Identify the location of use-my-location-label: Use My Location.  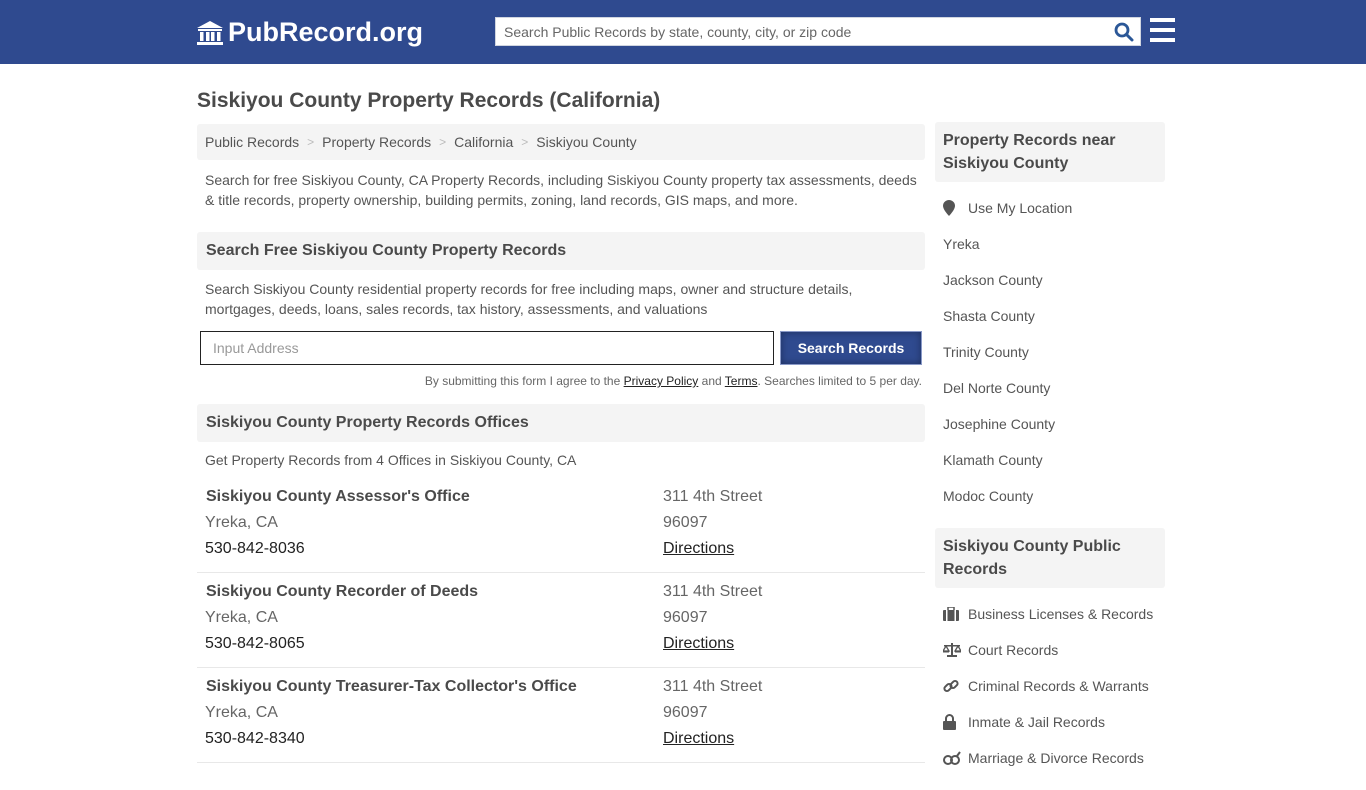
(1020, 208).